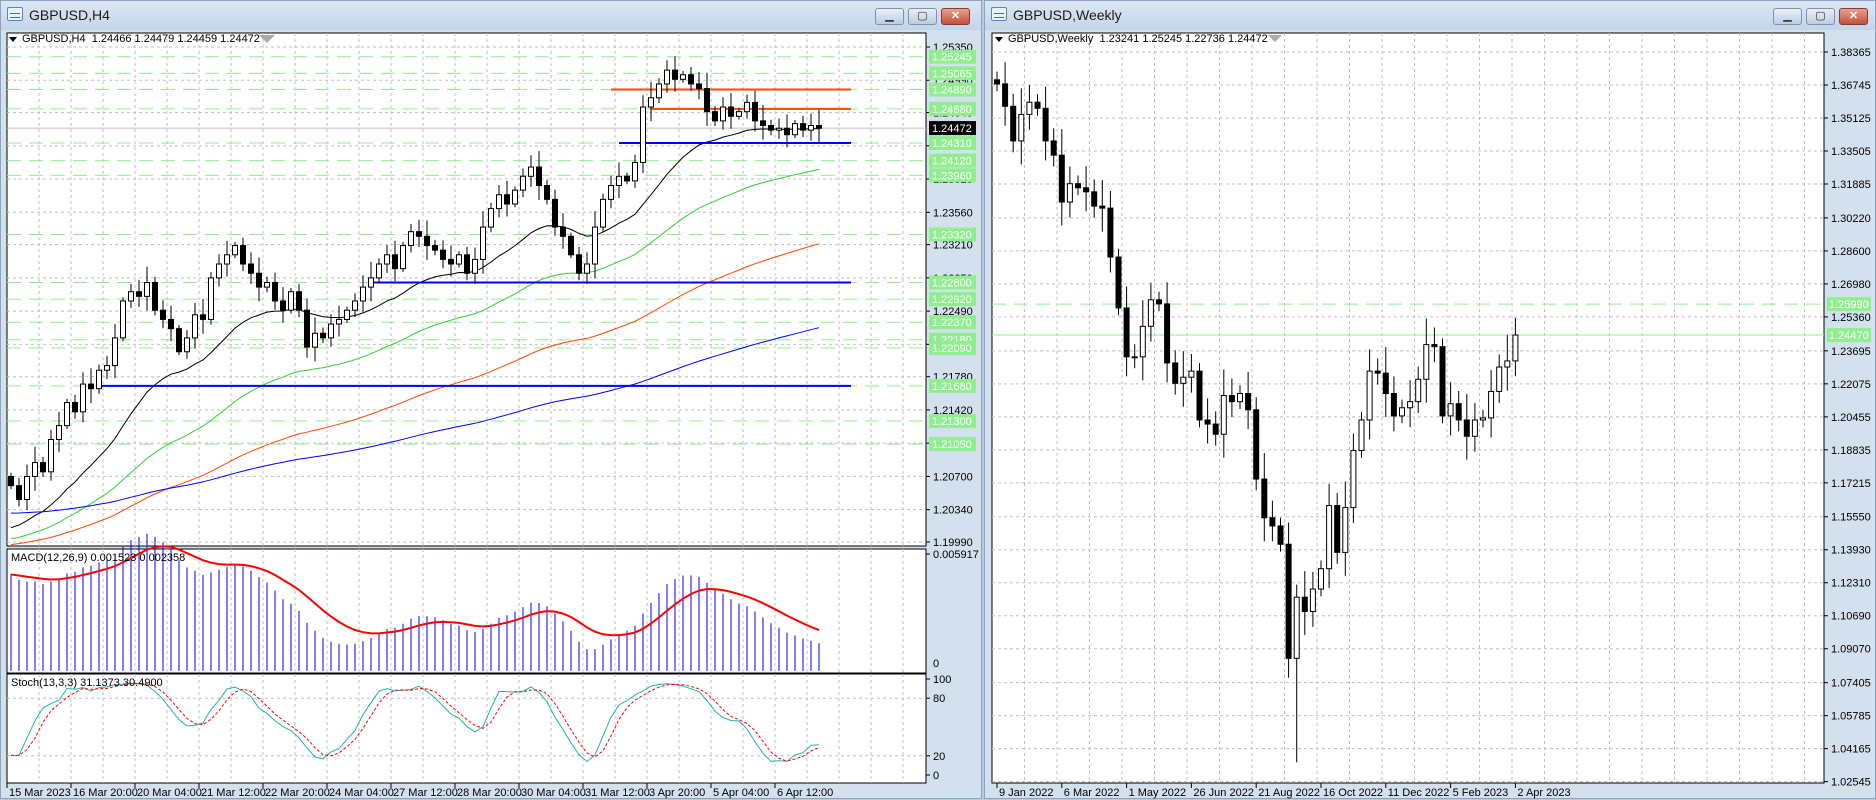  I want to click on time-label: 30 Mar 04:00, so click(553, 793).